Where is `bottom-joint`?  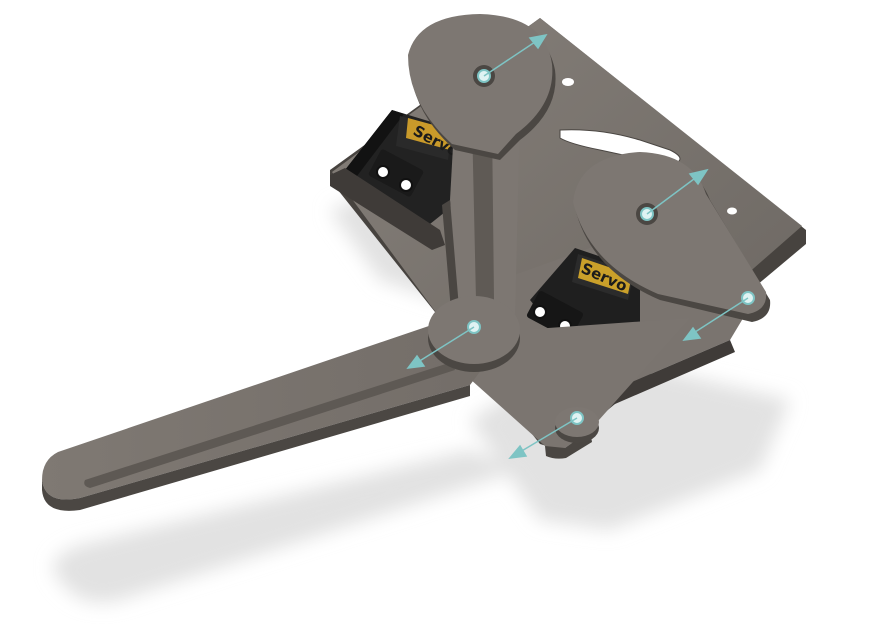 bottom-joint is located at coordinates (577, 425).